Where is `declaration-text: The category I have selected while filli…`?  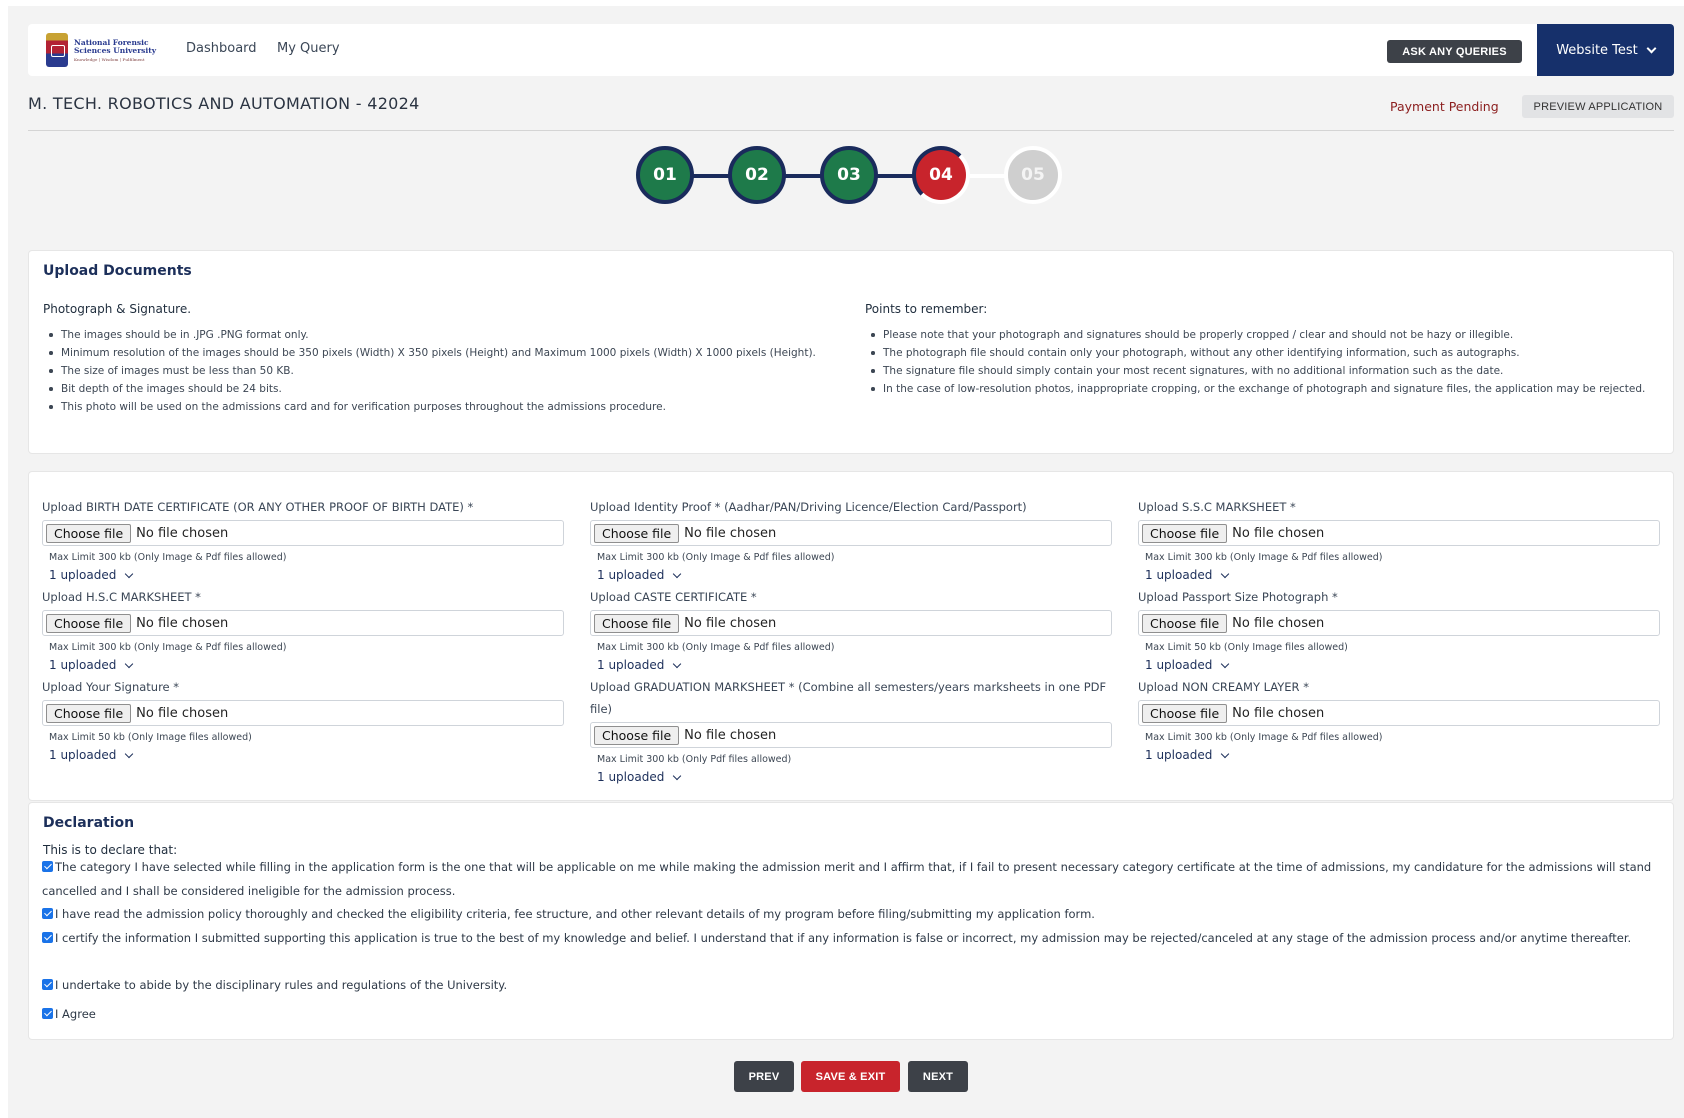
declaration-text: The category I have selected while filli… is located at coordinates (847, 879).